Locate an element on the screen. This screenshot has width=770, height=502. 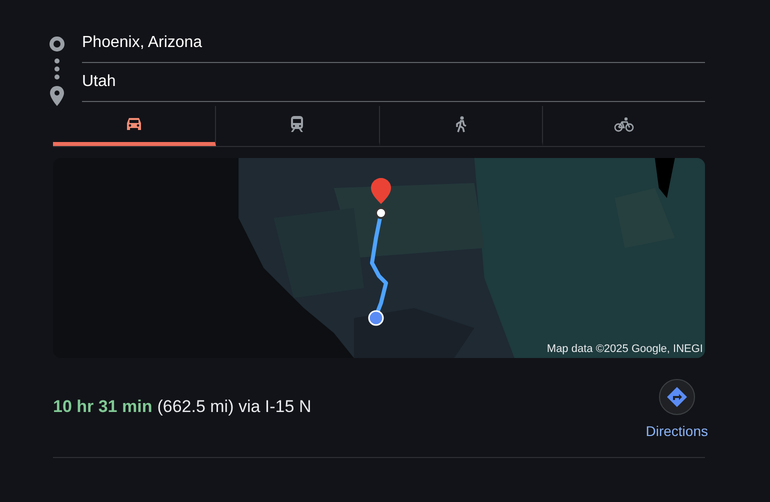
walking-person-icon is located at coordinates (460, 124).